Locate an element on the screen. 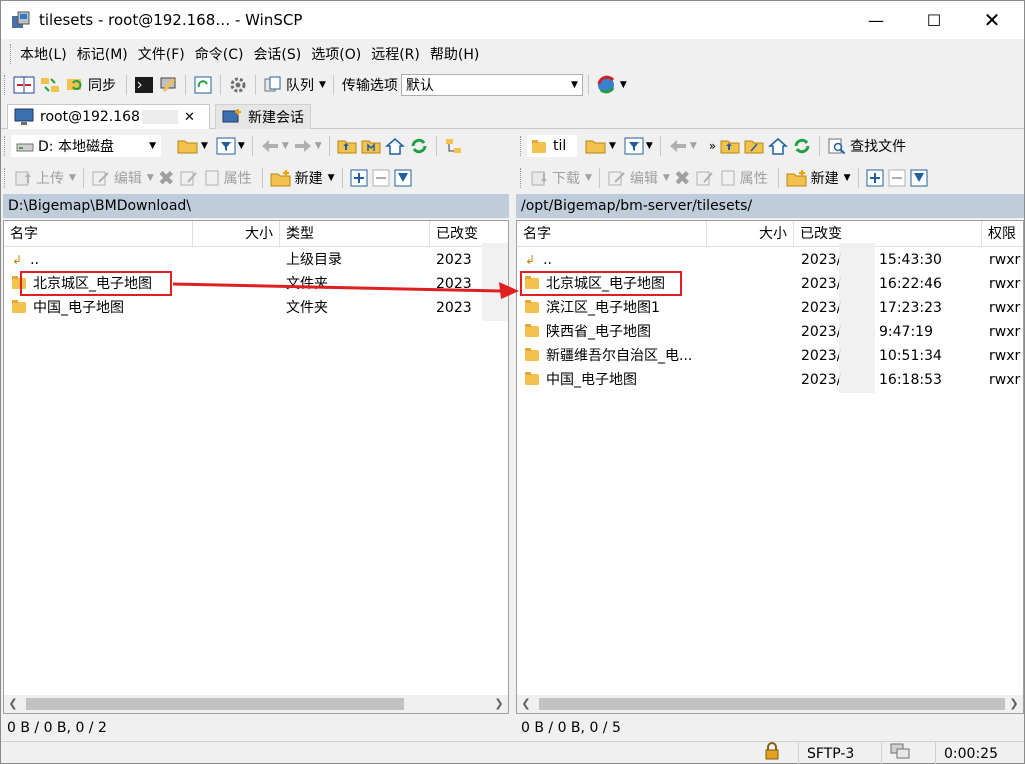  local-drive-select: D: 本地磁盘 ▼ is located at coordinates (86, 146).